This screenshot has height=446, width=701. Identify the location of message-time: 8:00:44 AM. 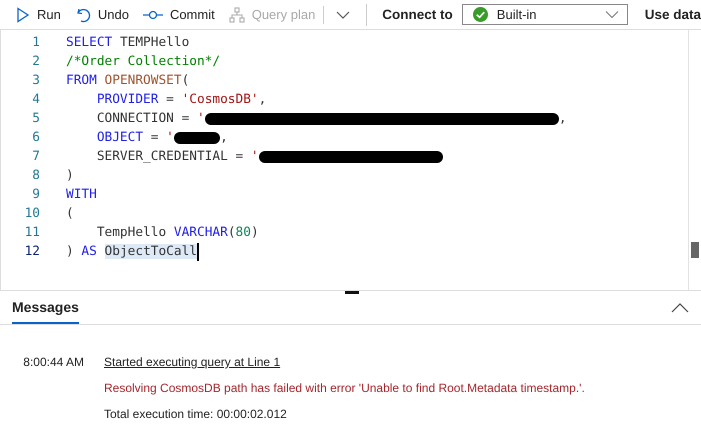
(53, 362).